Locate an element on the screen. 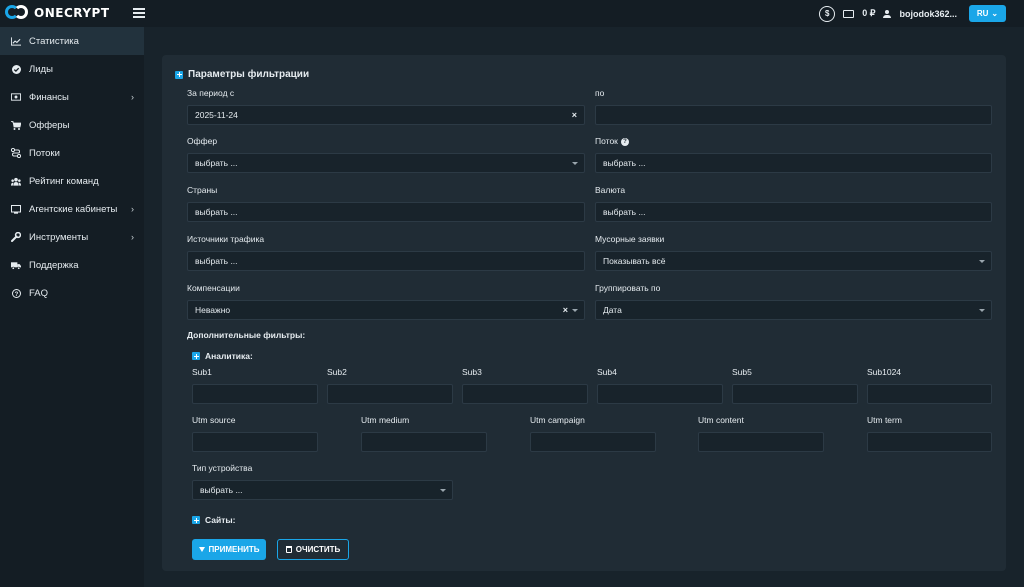 The width and height of the screenshot is (1024, 587). sidebar-item-faq: ? FAQ is located at coordinates (72, 293).